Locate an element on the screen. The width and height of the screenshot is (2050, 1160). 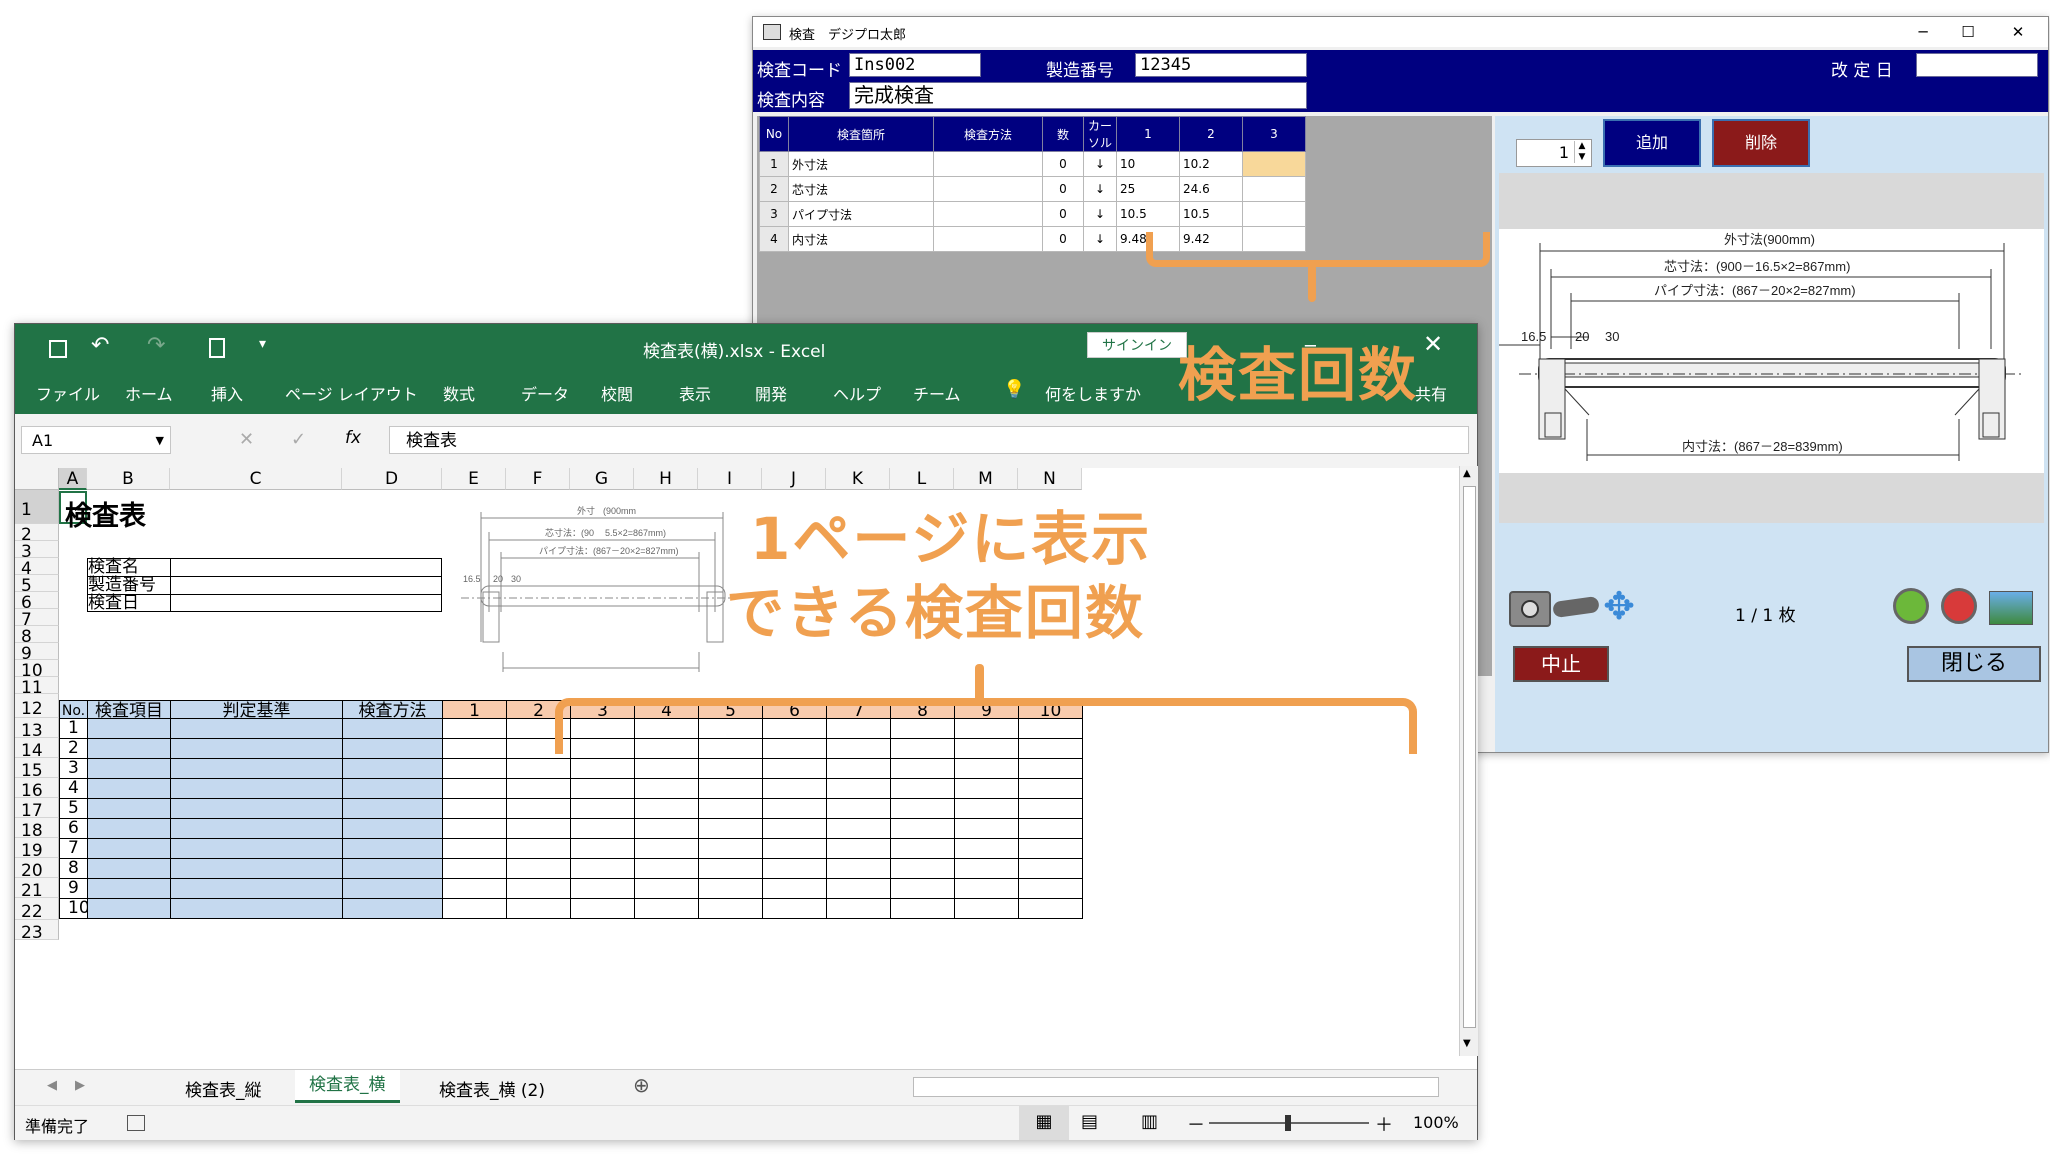
column-header-a: A is located at coordinates (73, 479).